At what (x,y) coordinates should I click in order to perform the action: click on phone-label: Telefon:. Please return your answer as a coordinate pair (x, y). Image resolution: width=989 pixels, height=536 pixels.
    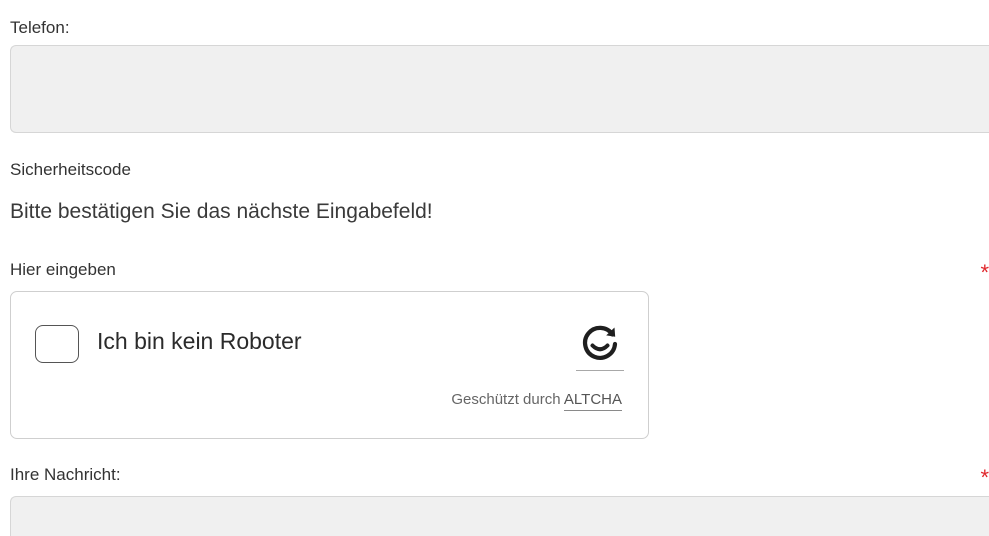
    Looking at the image, I should click on (40, 27).